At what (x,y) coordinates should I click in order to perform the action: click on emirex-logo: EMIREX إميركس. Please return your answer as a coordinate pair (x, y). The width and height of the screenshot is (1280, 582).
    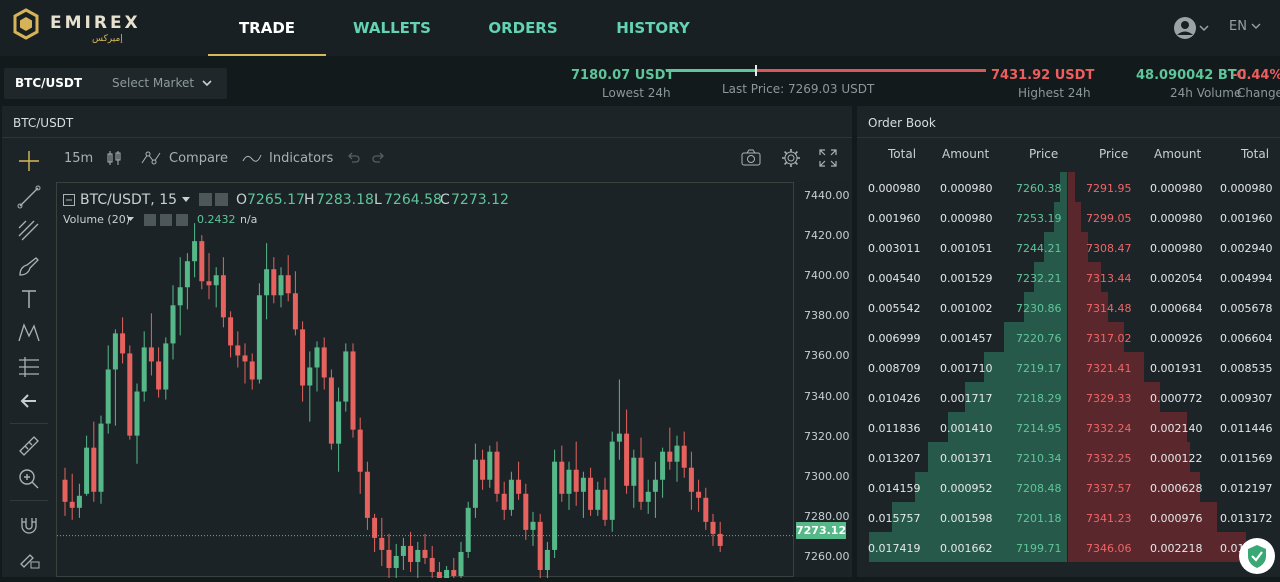
    Looking at the image, I should click on (77, 28).